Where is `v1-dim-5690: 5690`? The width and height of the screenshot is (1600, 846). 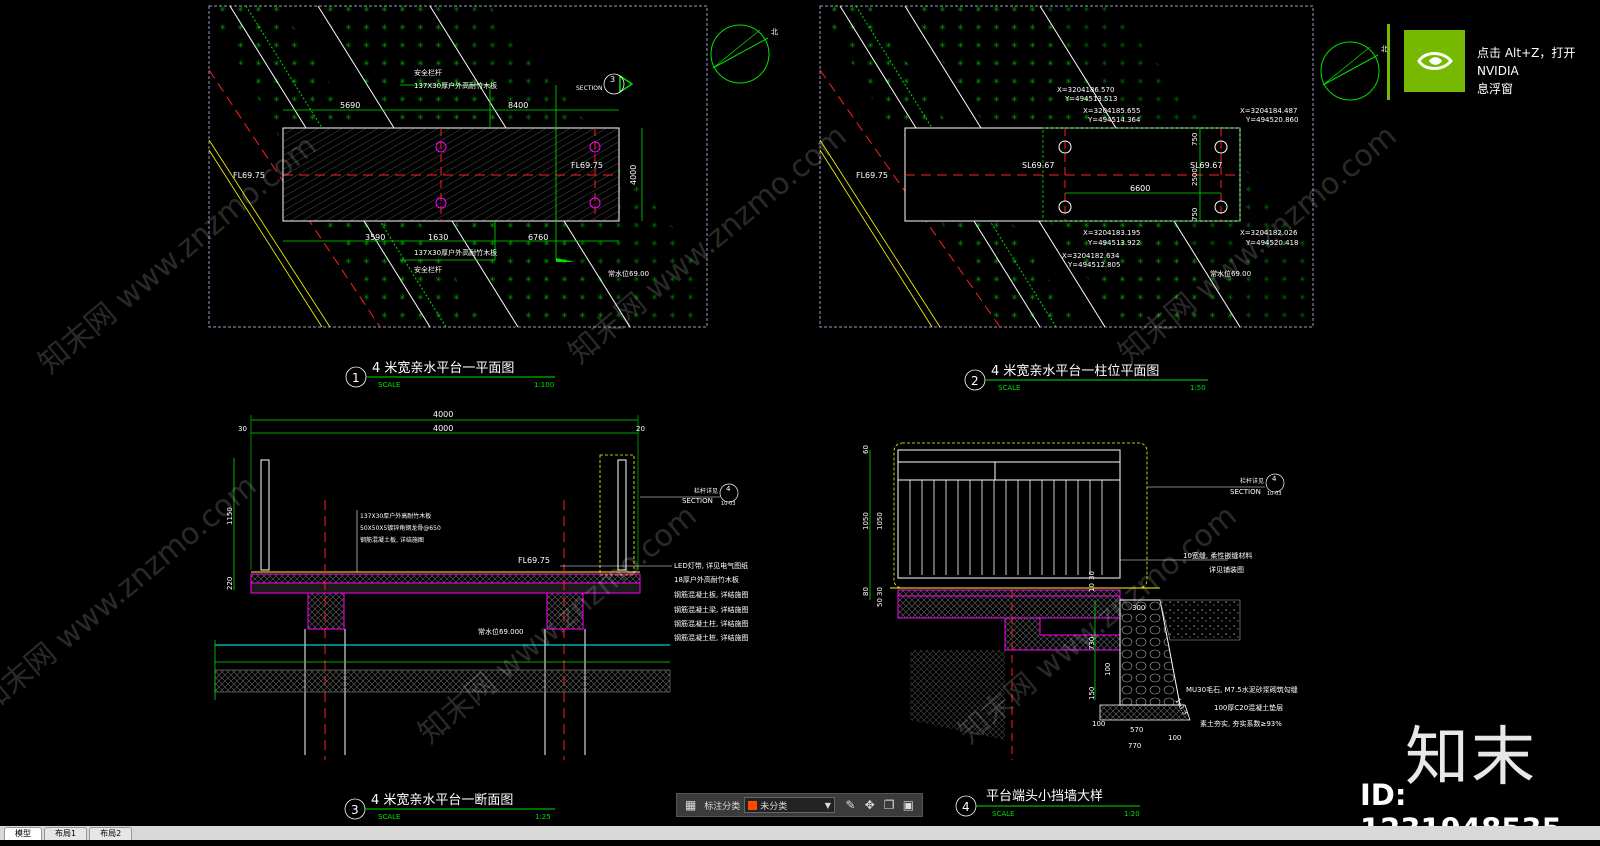 v1-dim-5690: 5690 is located at coordinates (350, 105).